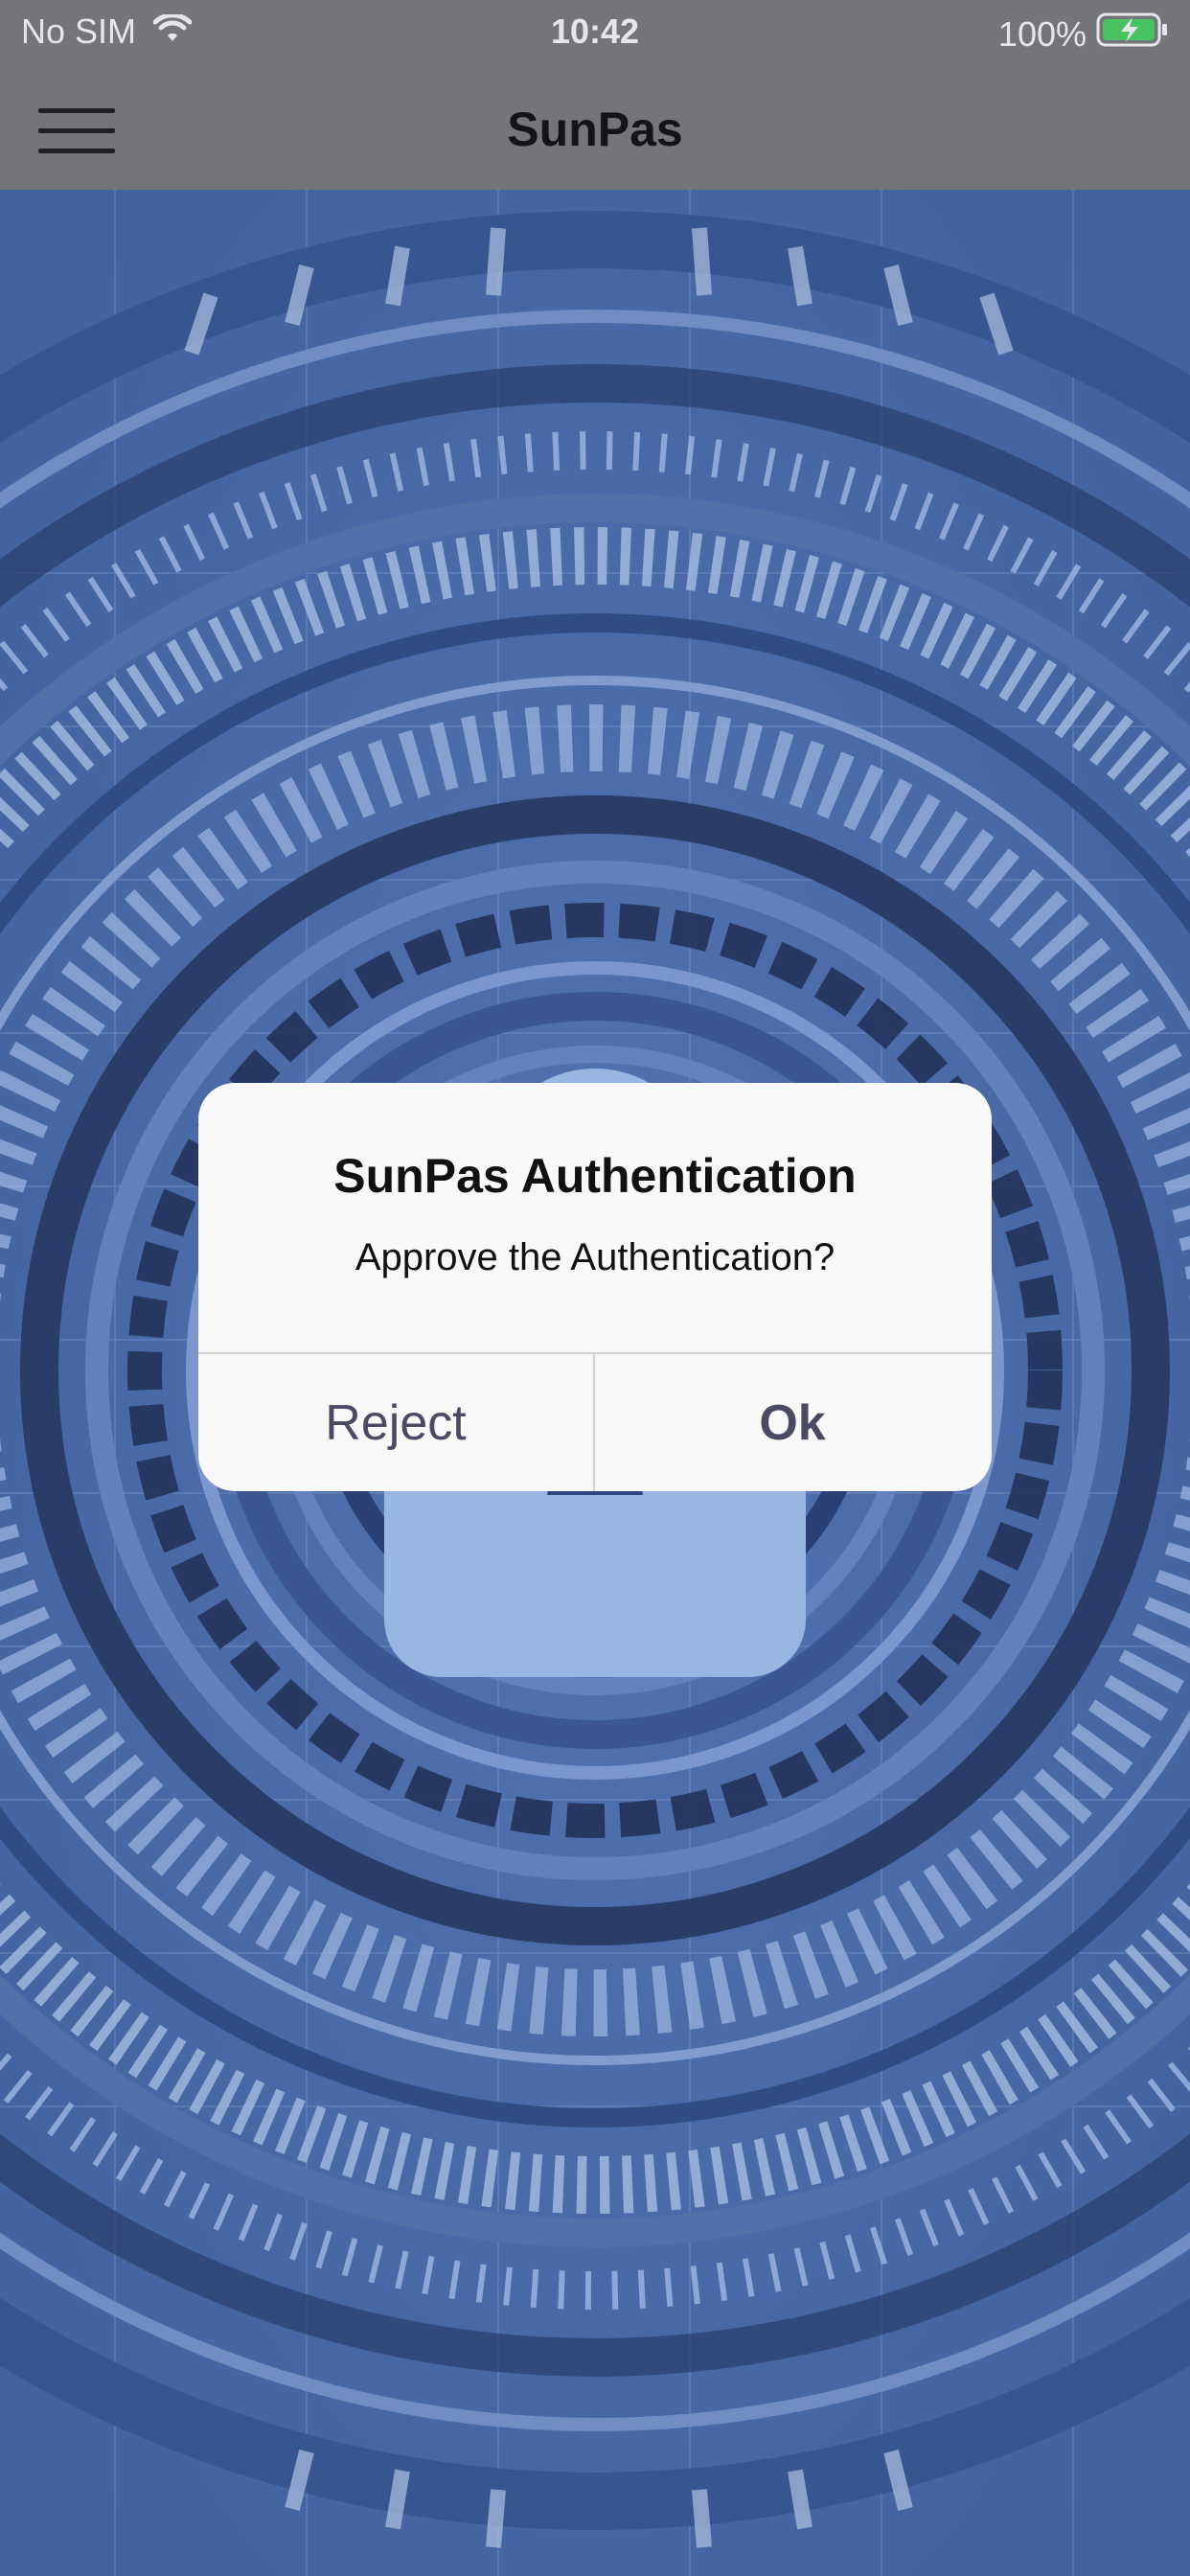  Describe the element at coordinates (793, 1422) in the screenshot. I see `ok-button: Ok` at that location.